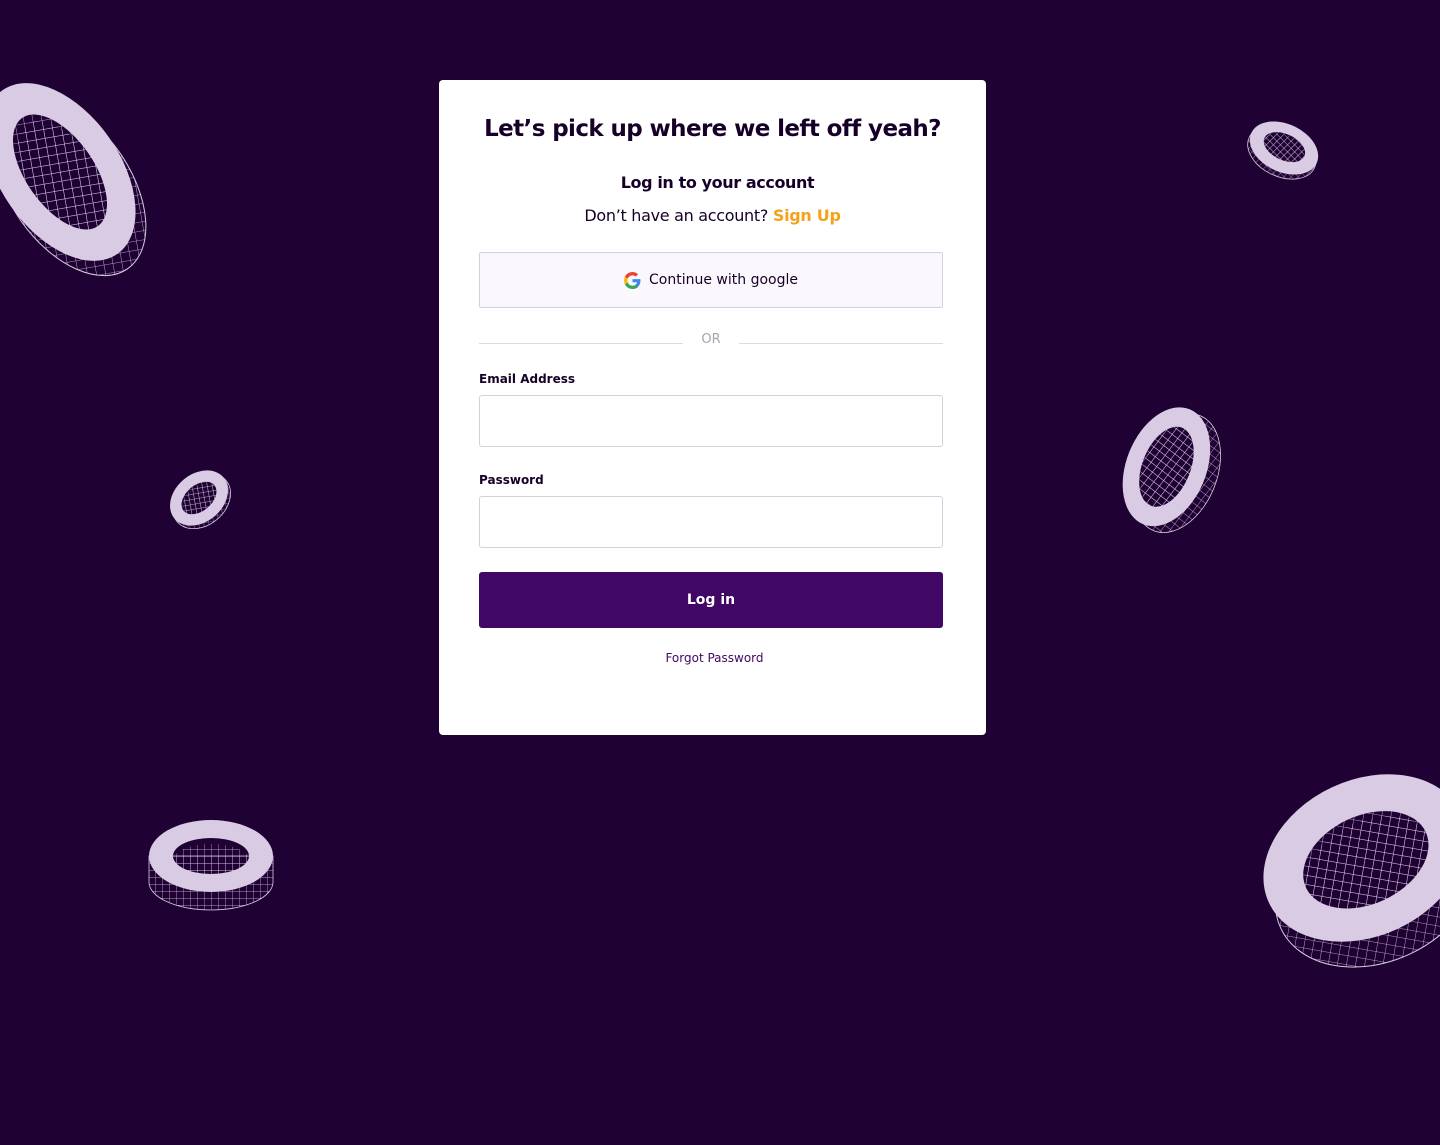  I want to click on email-field, so click(711, 421).